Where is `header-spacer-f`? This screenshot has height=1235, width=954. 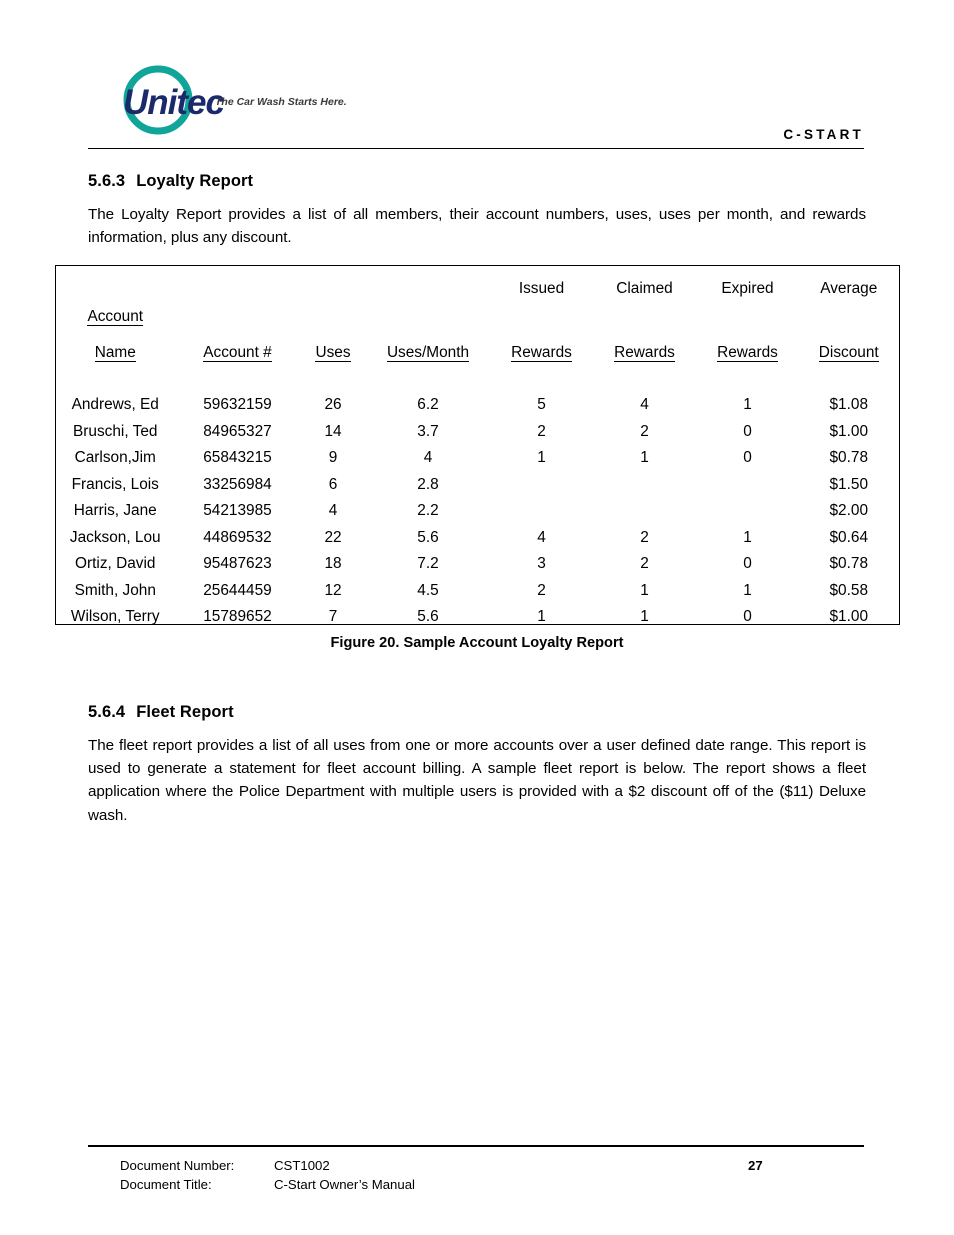
header-spacer-f is located at coordinates (747, 311).